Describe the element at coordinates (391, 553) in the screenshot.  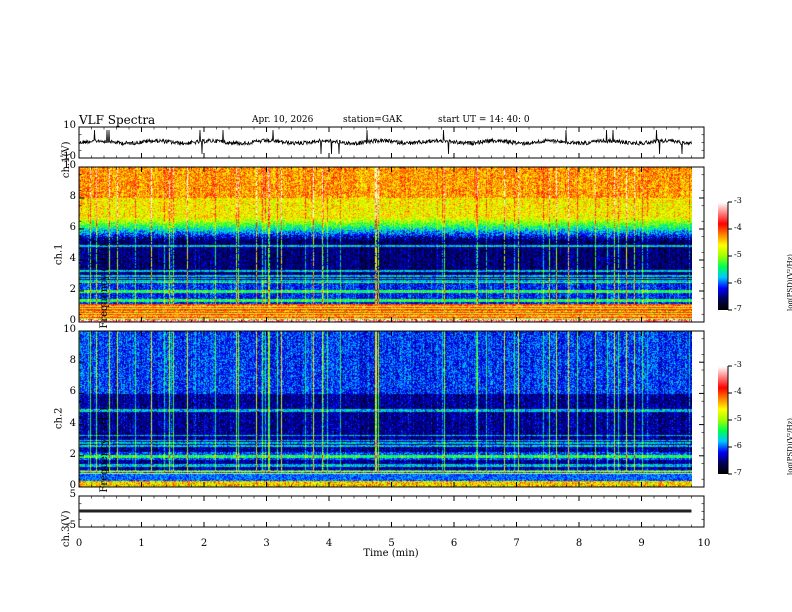
I see `x-axis-label: Time (min)` at that location.